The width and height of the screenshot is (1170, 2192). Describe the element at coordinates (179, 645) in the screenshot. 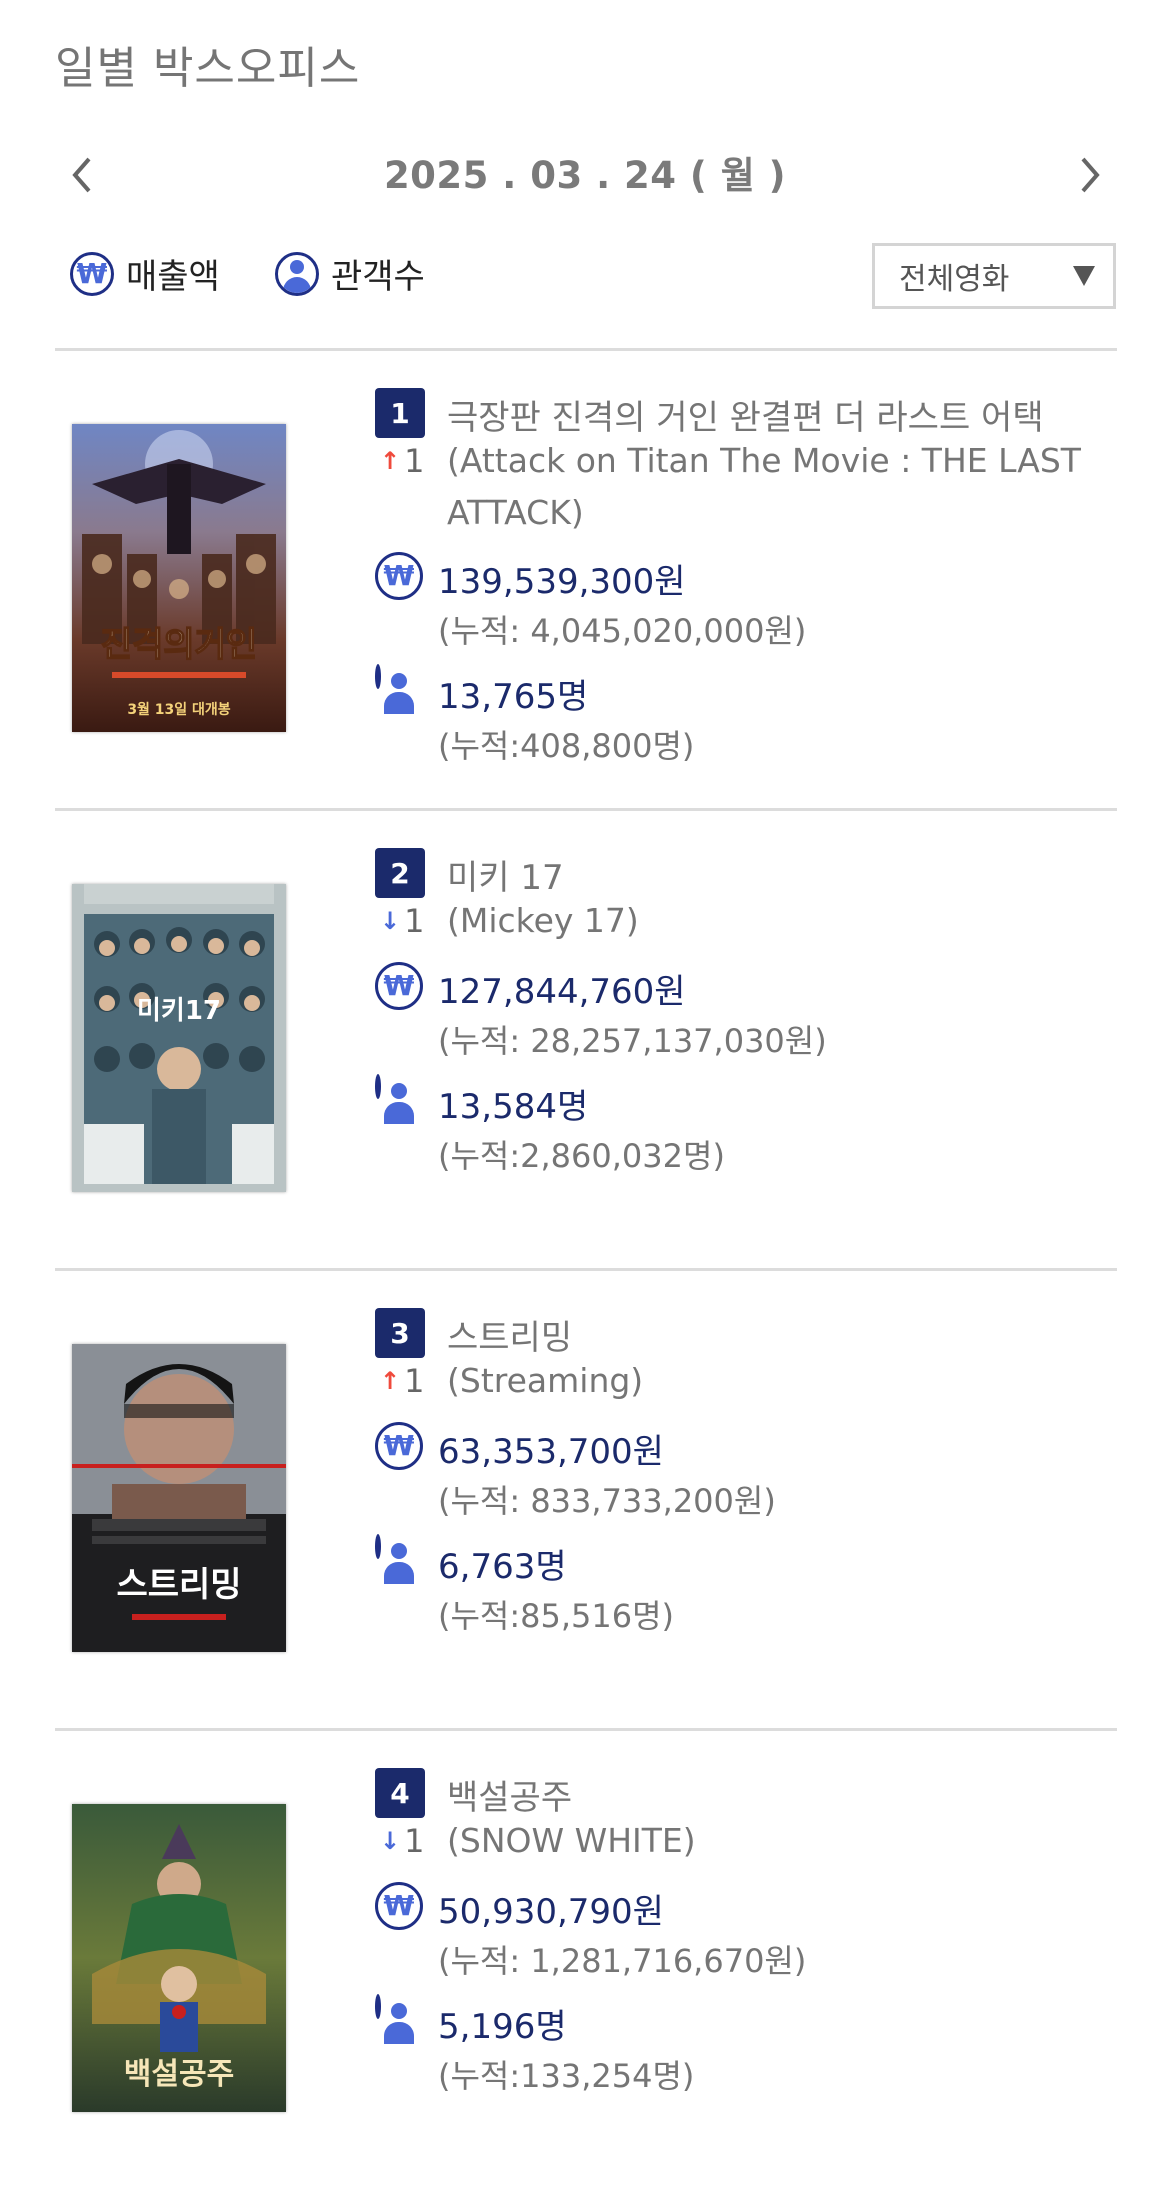

I see `svg-text: 진격의거인` at that location.